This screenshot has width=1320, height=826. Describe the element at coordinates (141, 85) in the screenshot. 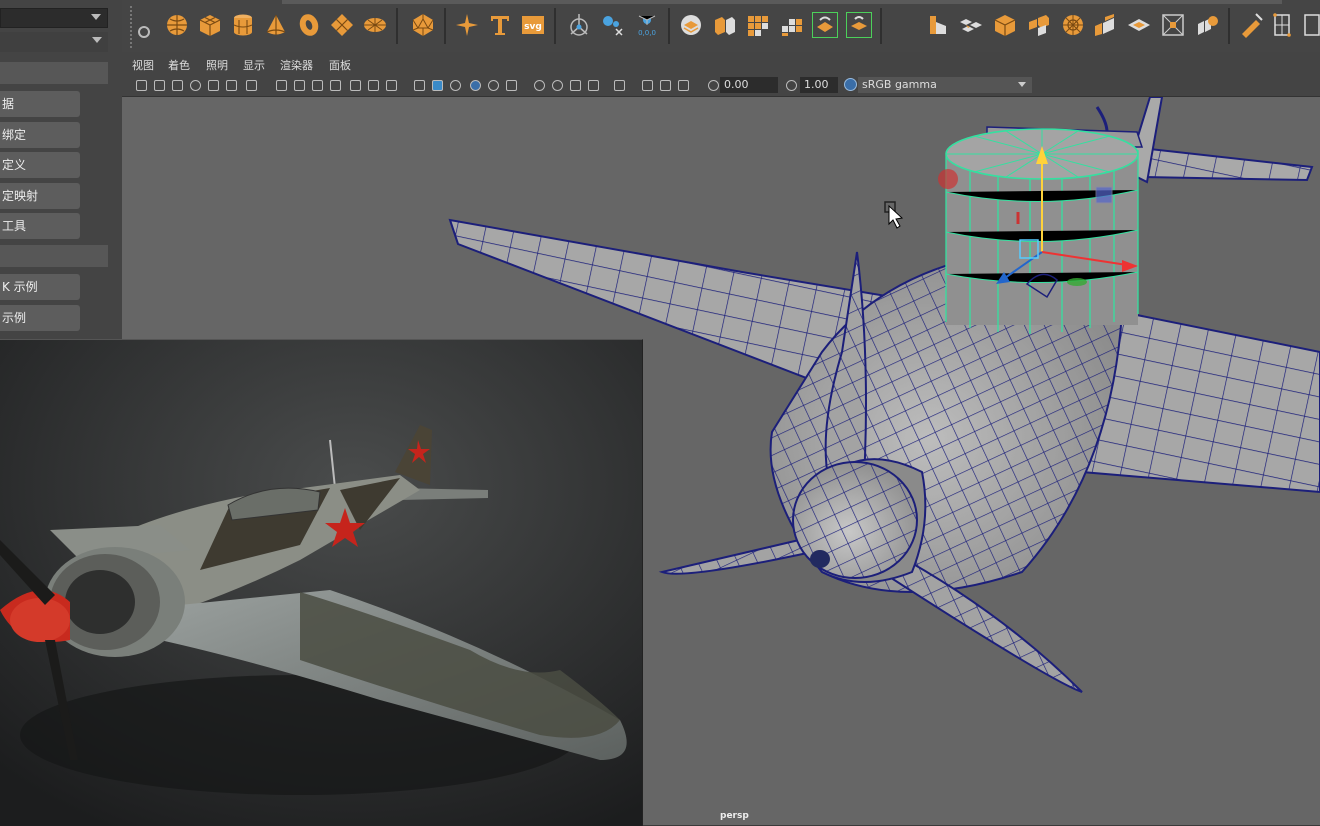

I see `camera-select-icon` at that location.